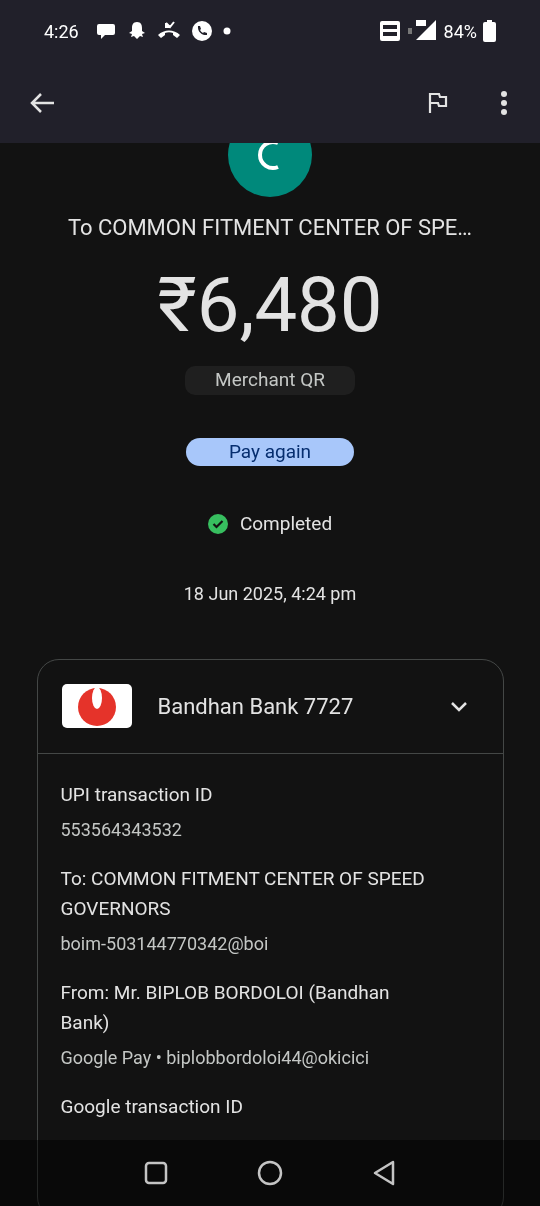 Image resolution: width=540 pixels, height=1206 pixels. I want to click on volte-icon, so click(389, 31).